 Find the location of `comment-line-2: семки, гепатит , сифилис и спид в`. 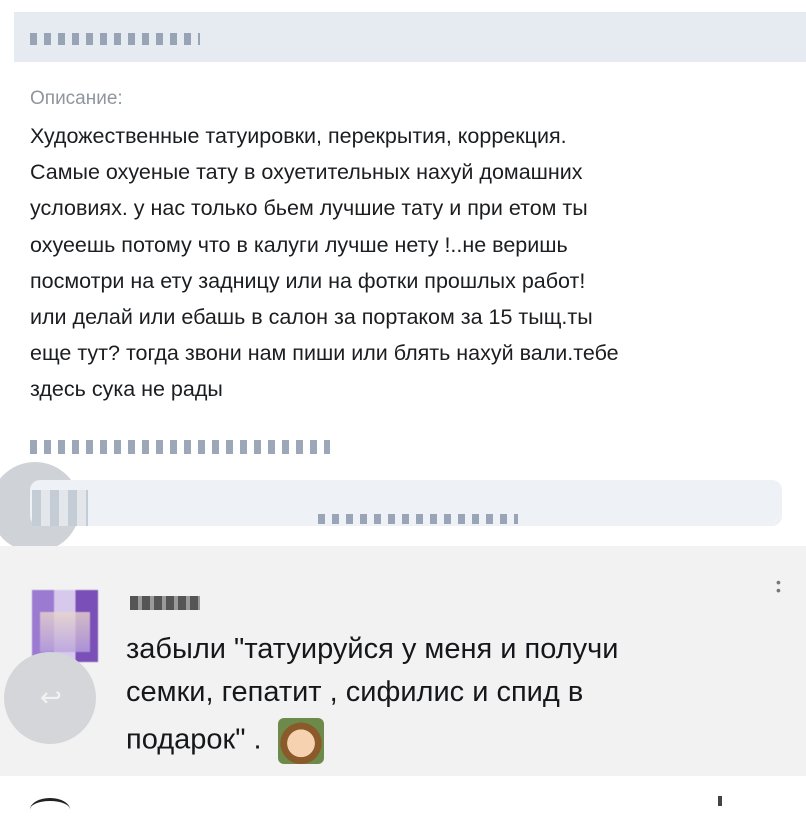

comment-line-2: семки, гепатит , сифилис и спид в is located at coordinates (355, 692).